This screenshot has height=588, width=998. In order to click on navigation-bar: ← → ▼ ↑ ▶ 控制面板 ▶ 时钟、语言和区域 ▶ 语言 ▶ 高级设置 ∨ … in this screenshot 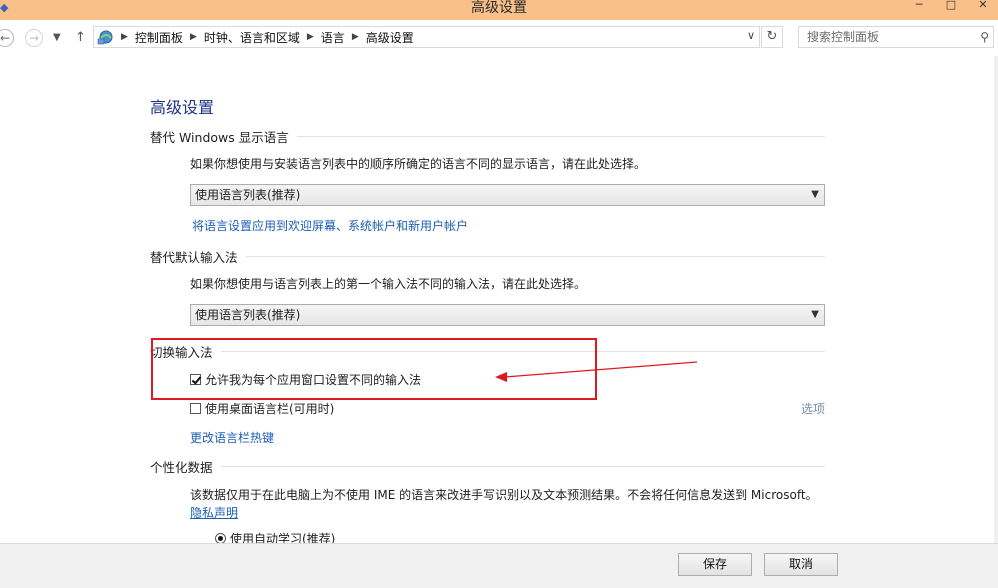, I will do `click(499, 38)`.